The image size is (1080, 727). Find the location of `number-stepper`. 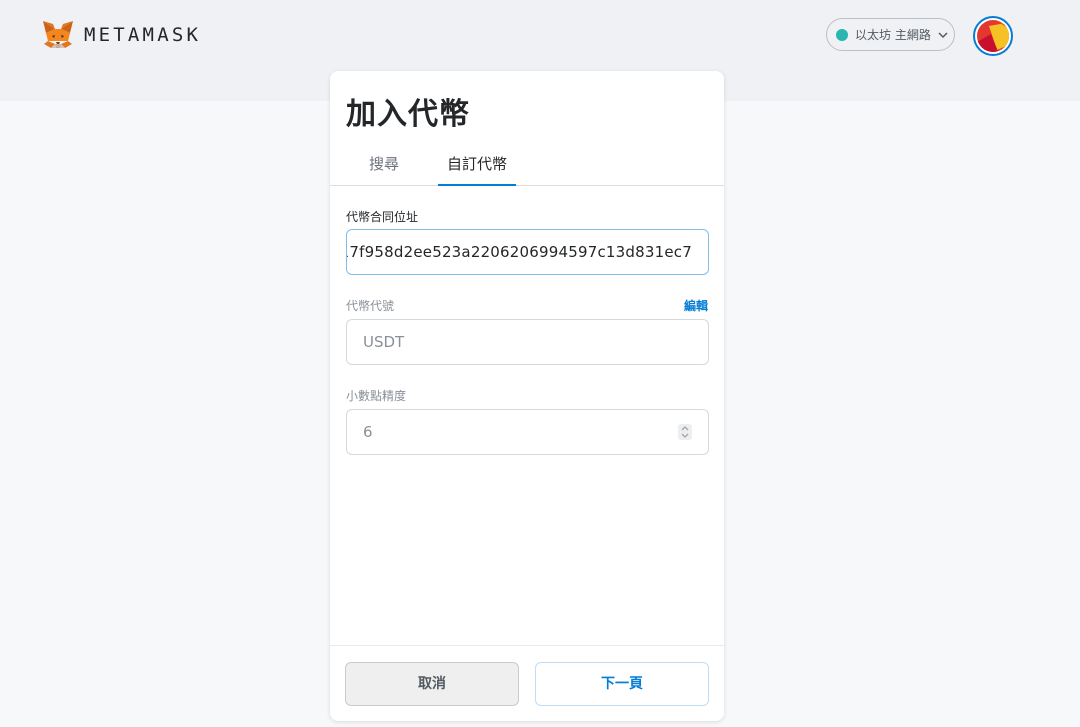

number-stepper is located at coordinates (685, 432).